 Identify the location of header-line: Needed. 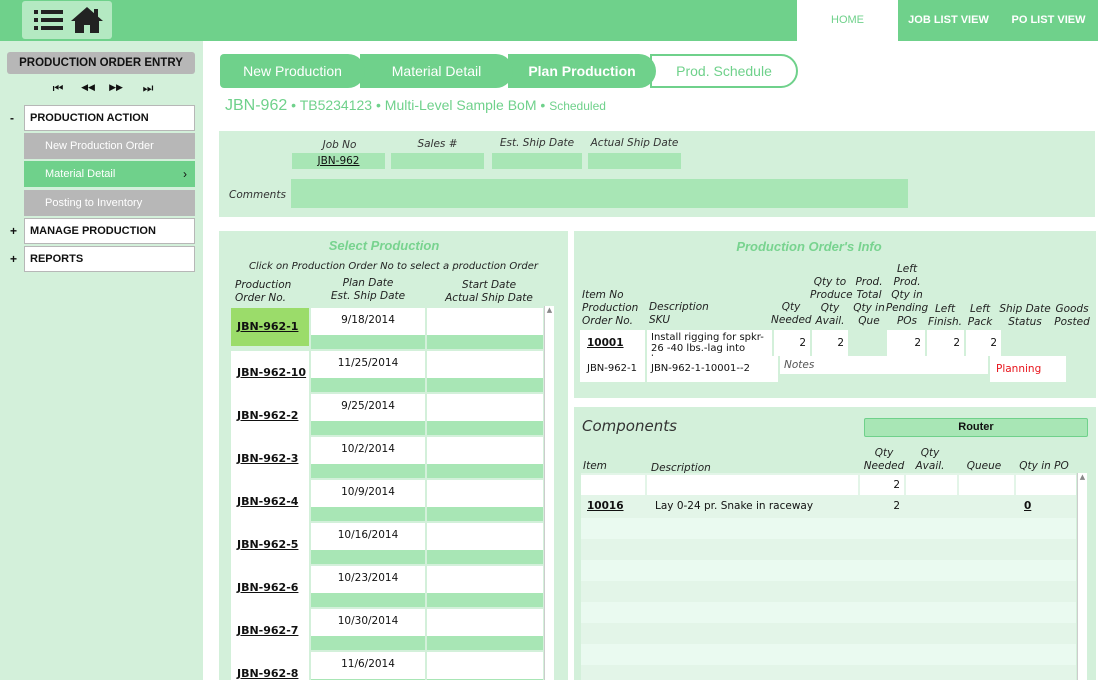
(884, 466).